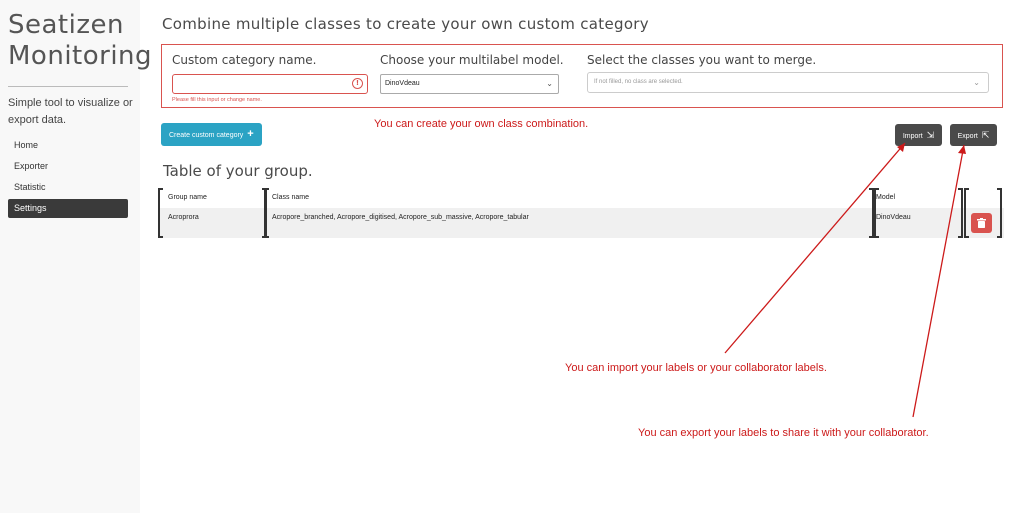 The image size is (1021, 513). Describe the element at coordinates (938, 281) in the screenshot. I see `export-arrow` at that location.